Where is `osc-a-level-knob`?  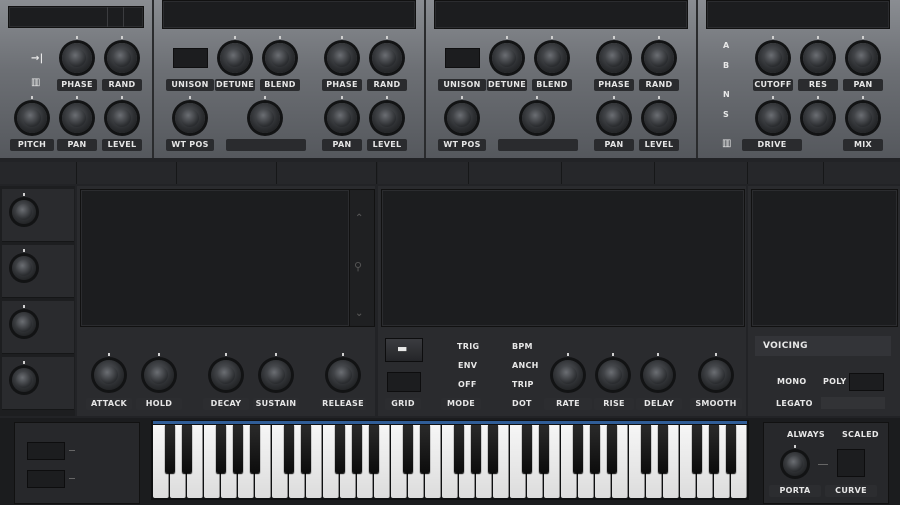 osc-a-level-knob is located at coordinates (387, 114).